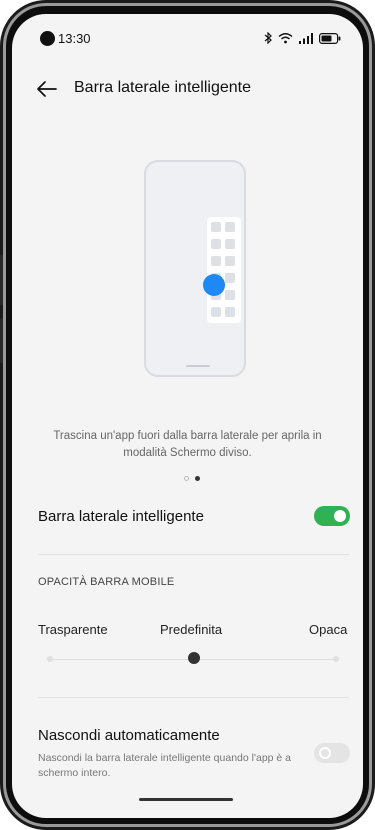 The height and width of the screenshot is (830, 375). I want to click on page-indicator, so click(192, 478).